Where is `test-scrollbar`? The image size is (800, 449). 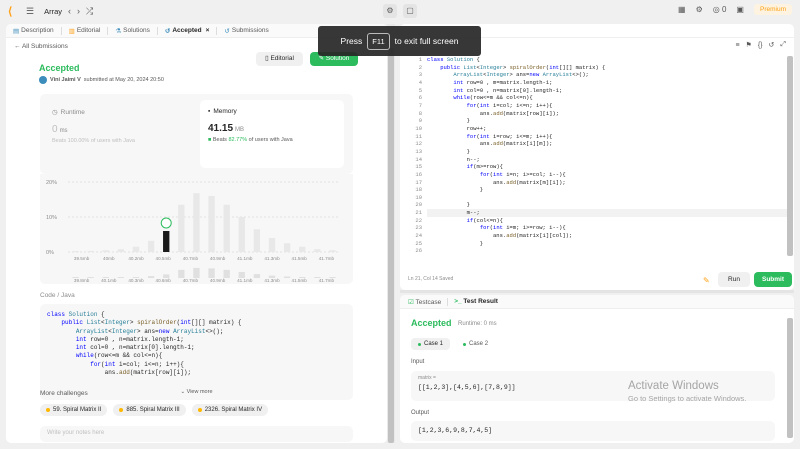 test-scrollbar is located at coordinates (790, 379).